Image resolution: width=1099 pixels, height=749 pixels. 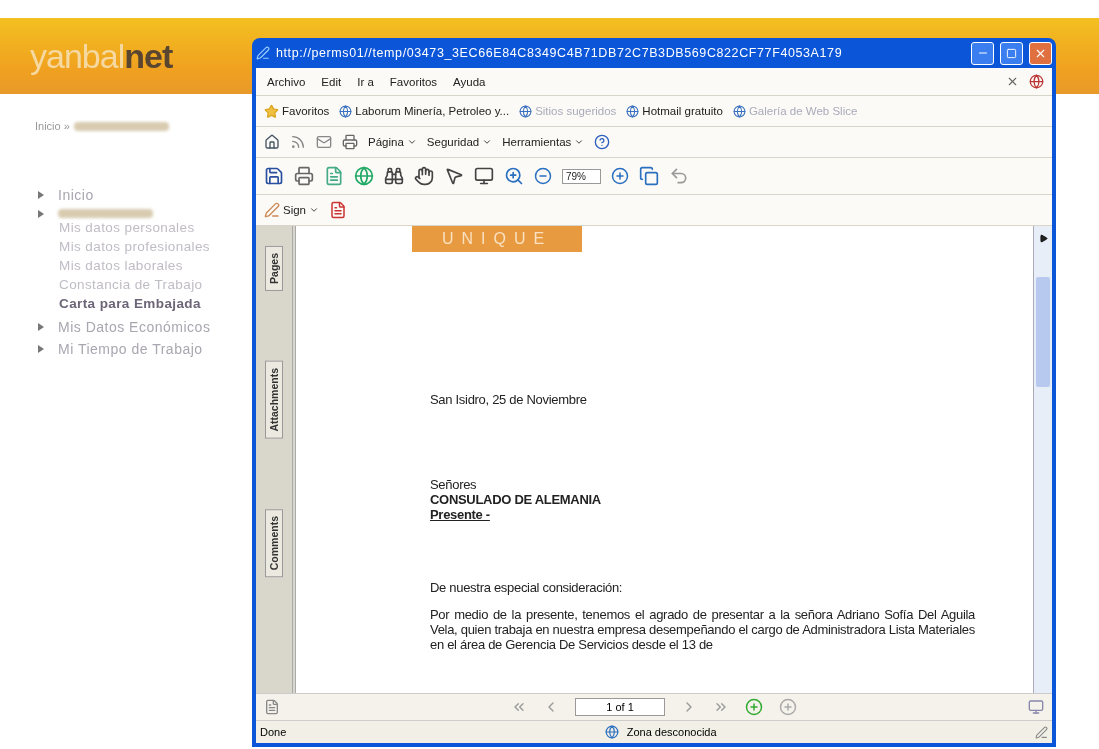 I want to click on yanbalnet-logo: yanbalnet, so click(x=101, y=56).